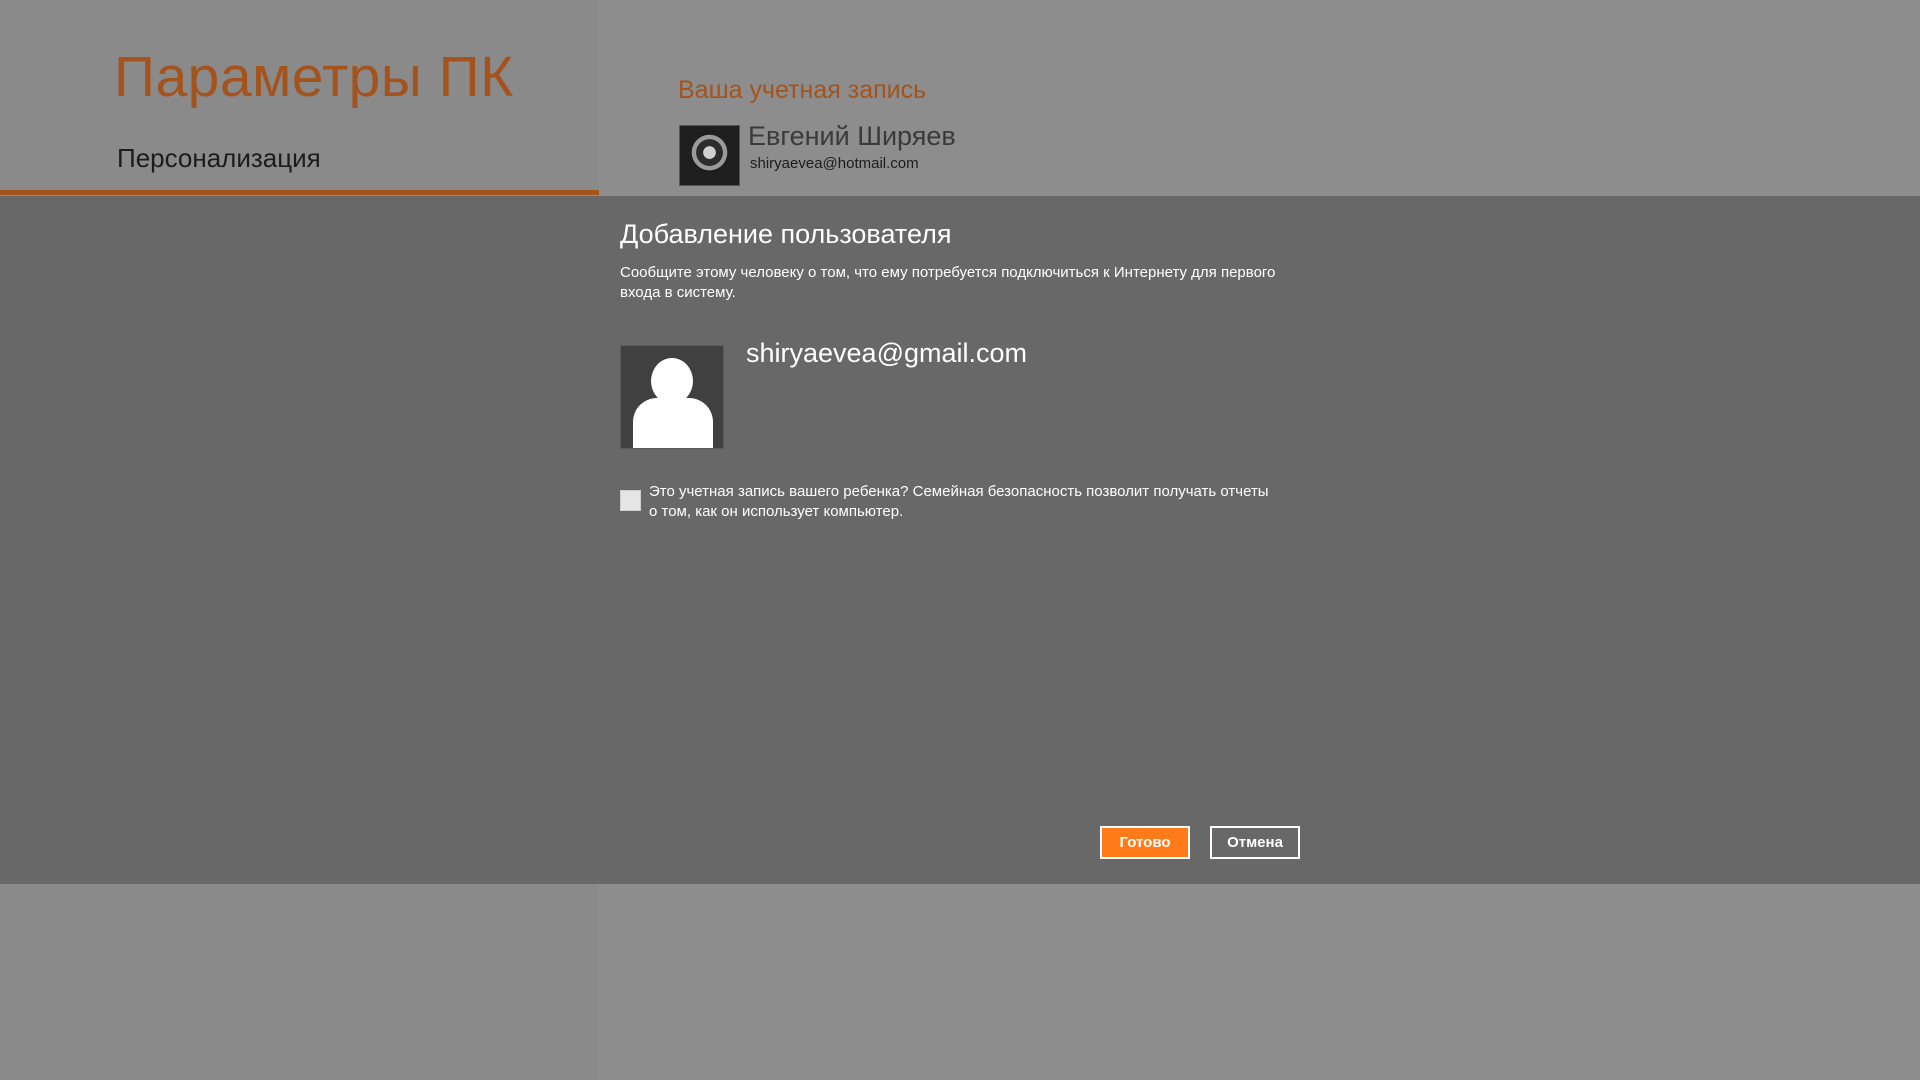 This screenshot has width=1920, height=1080. I want to click on account-section-title: Ваша учетная запись, so click(802, 90).